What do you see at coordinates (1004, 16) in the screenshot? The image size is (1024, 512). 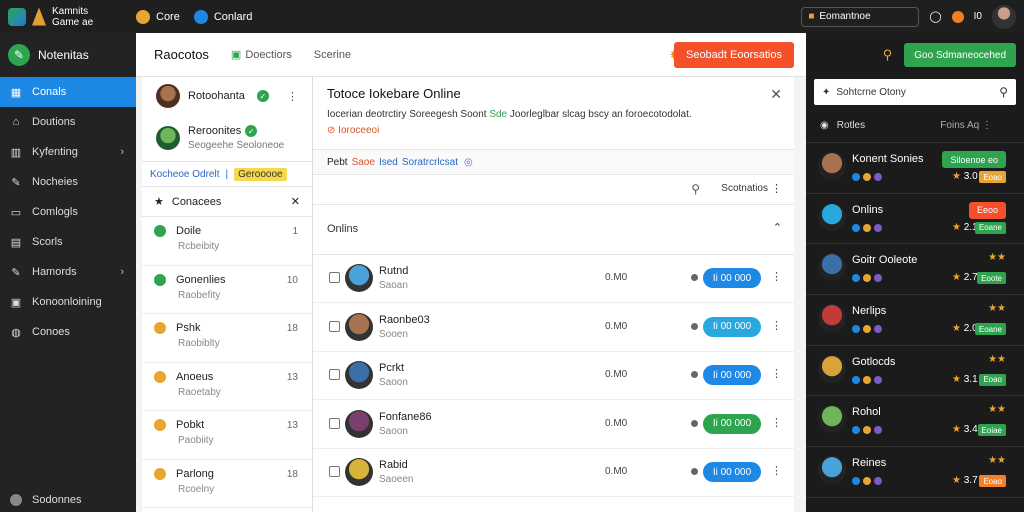 I see `user-avatar` at bounding box center [1004, 16].